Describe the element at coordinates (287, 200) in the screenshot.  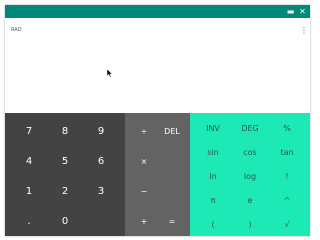
I see `key-power: ^` at that location.